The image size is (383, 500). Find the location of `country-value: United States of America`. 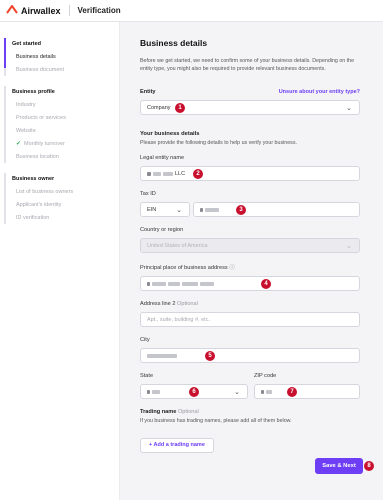

country-value: United States of America is located at coordinates (177, 245).